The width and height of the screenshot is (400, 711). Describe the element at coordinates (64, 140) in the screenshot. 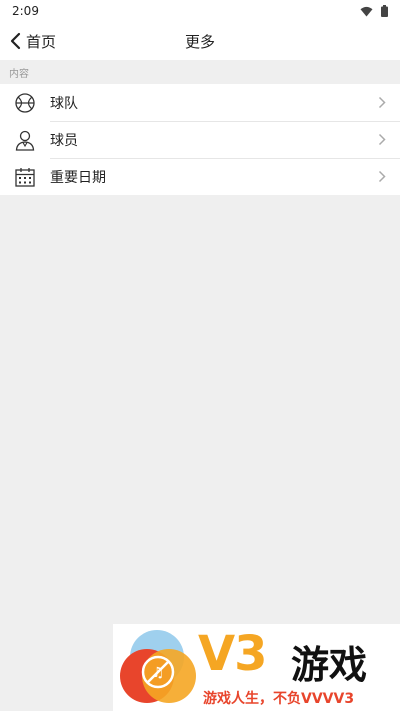

I see `menu-item-label: 球员` at that location.